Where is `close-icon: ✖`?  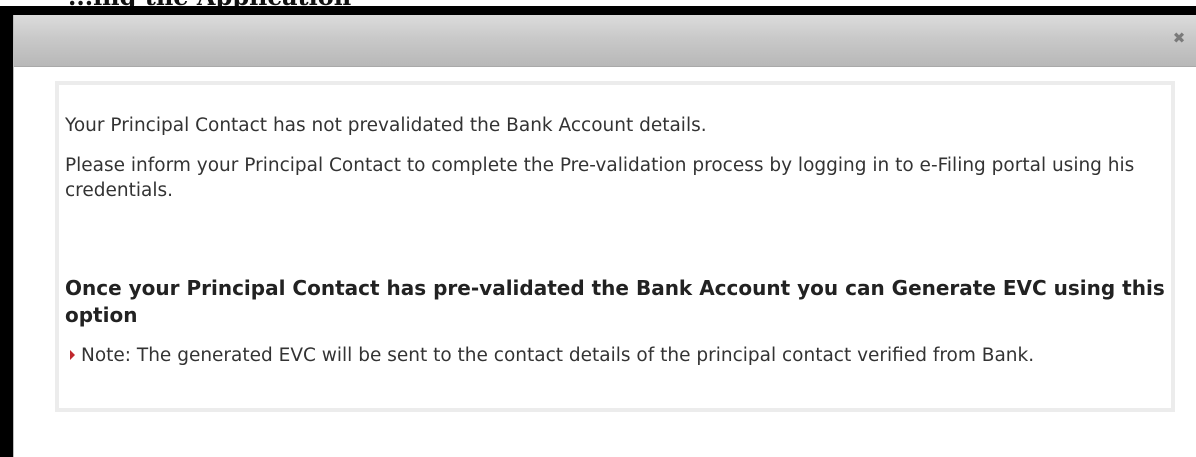 close-icon: ✖ is located at coordinates (1179, 38).